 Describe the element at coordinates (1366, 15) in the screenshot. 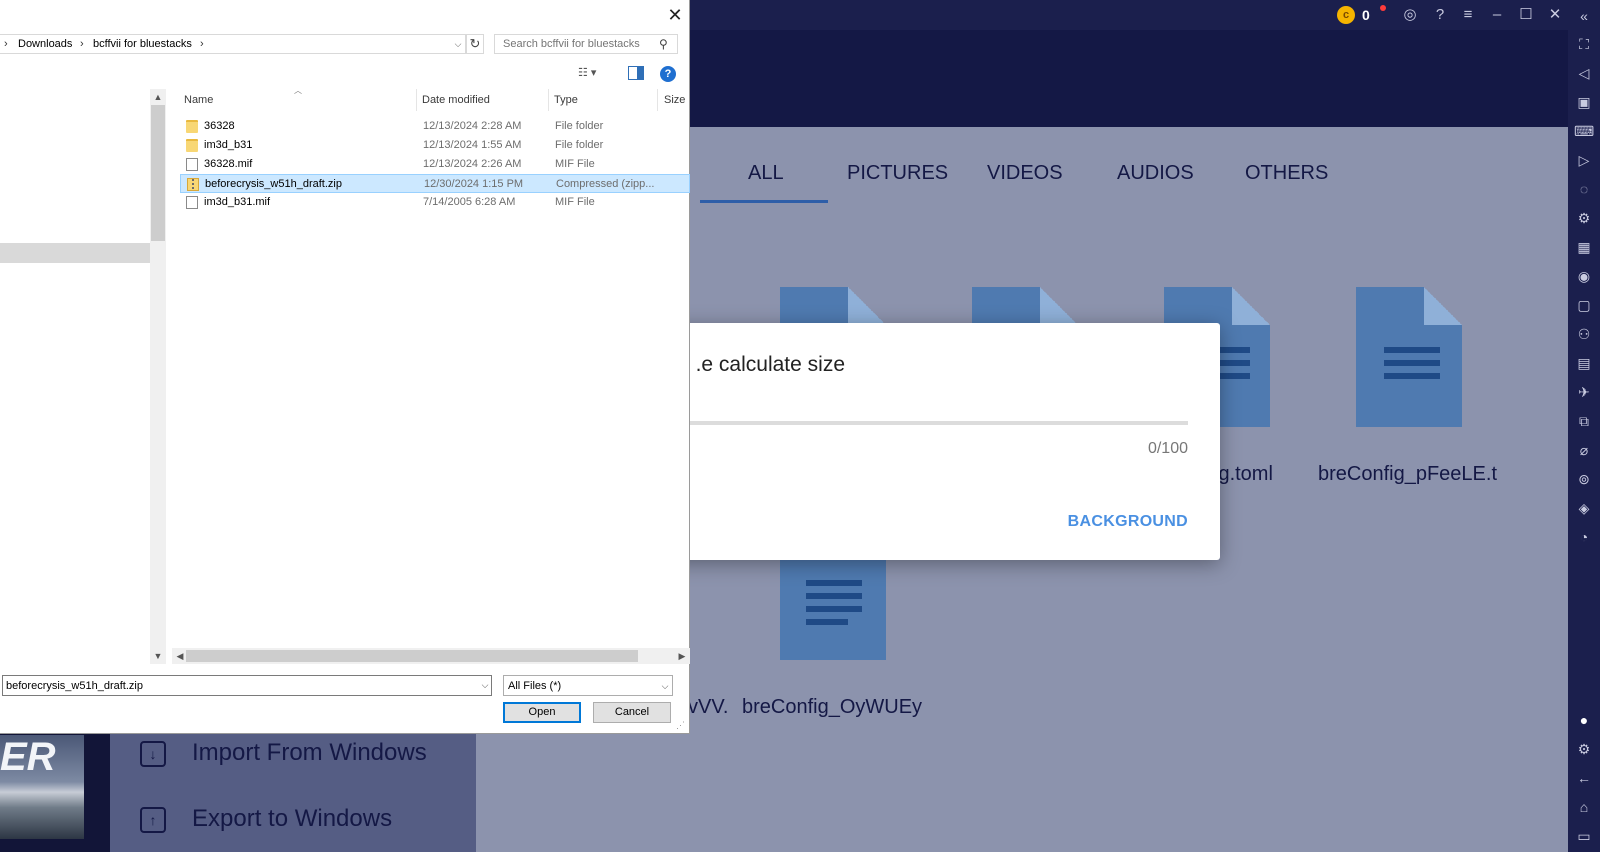

I see `coin-count: 0` at that location.